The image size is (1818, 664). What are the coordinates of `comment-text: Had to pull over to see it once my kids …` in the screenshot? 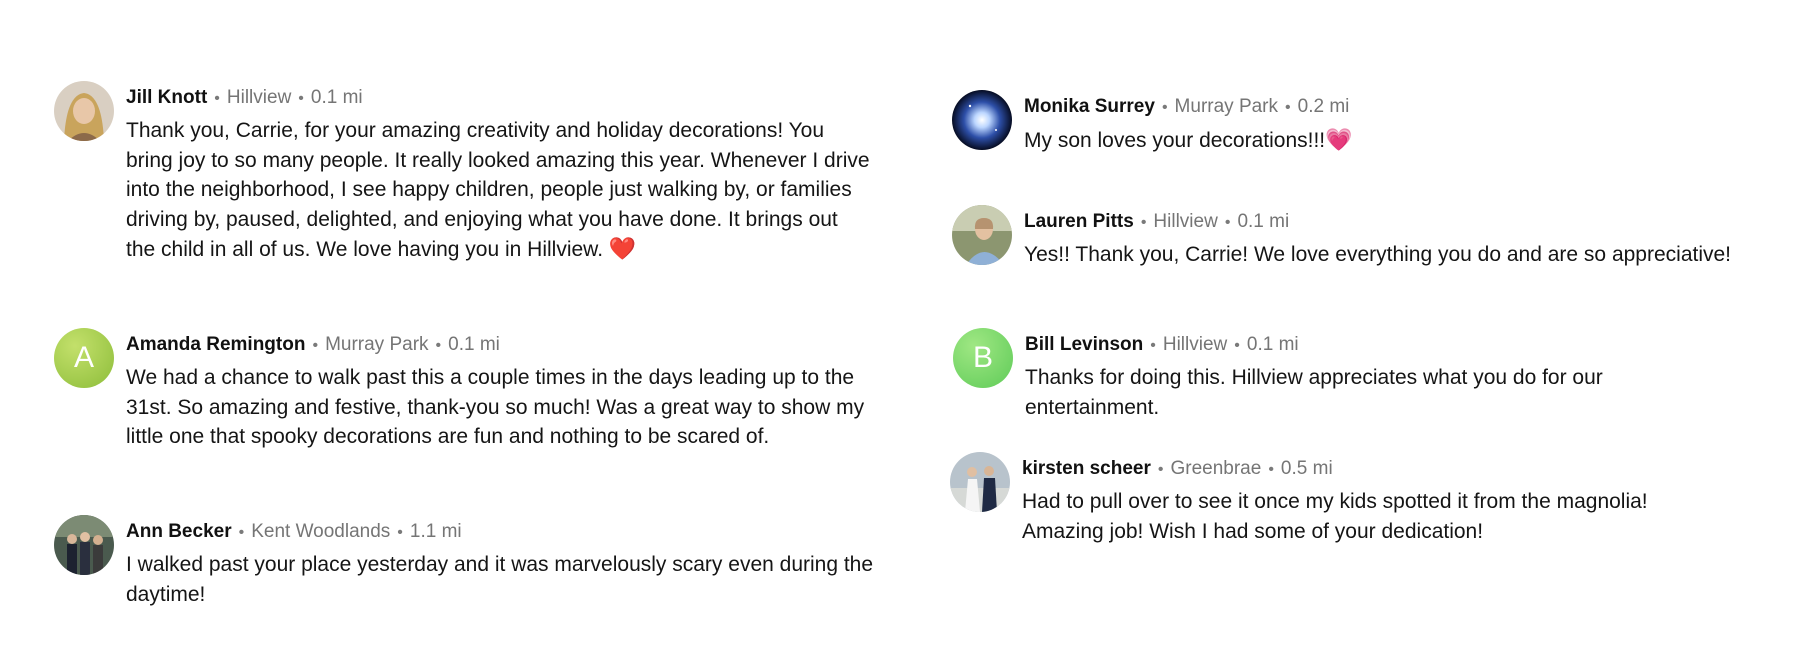 It's located at (1335, 516).